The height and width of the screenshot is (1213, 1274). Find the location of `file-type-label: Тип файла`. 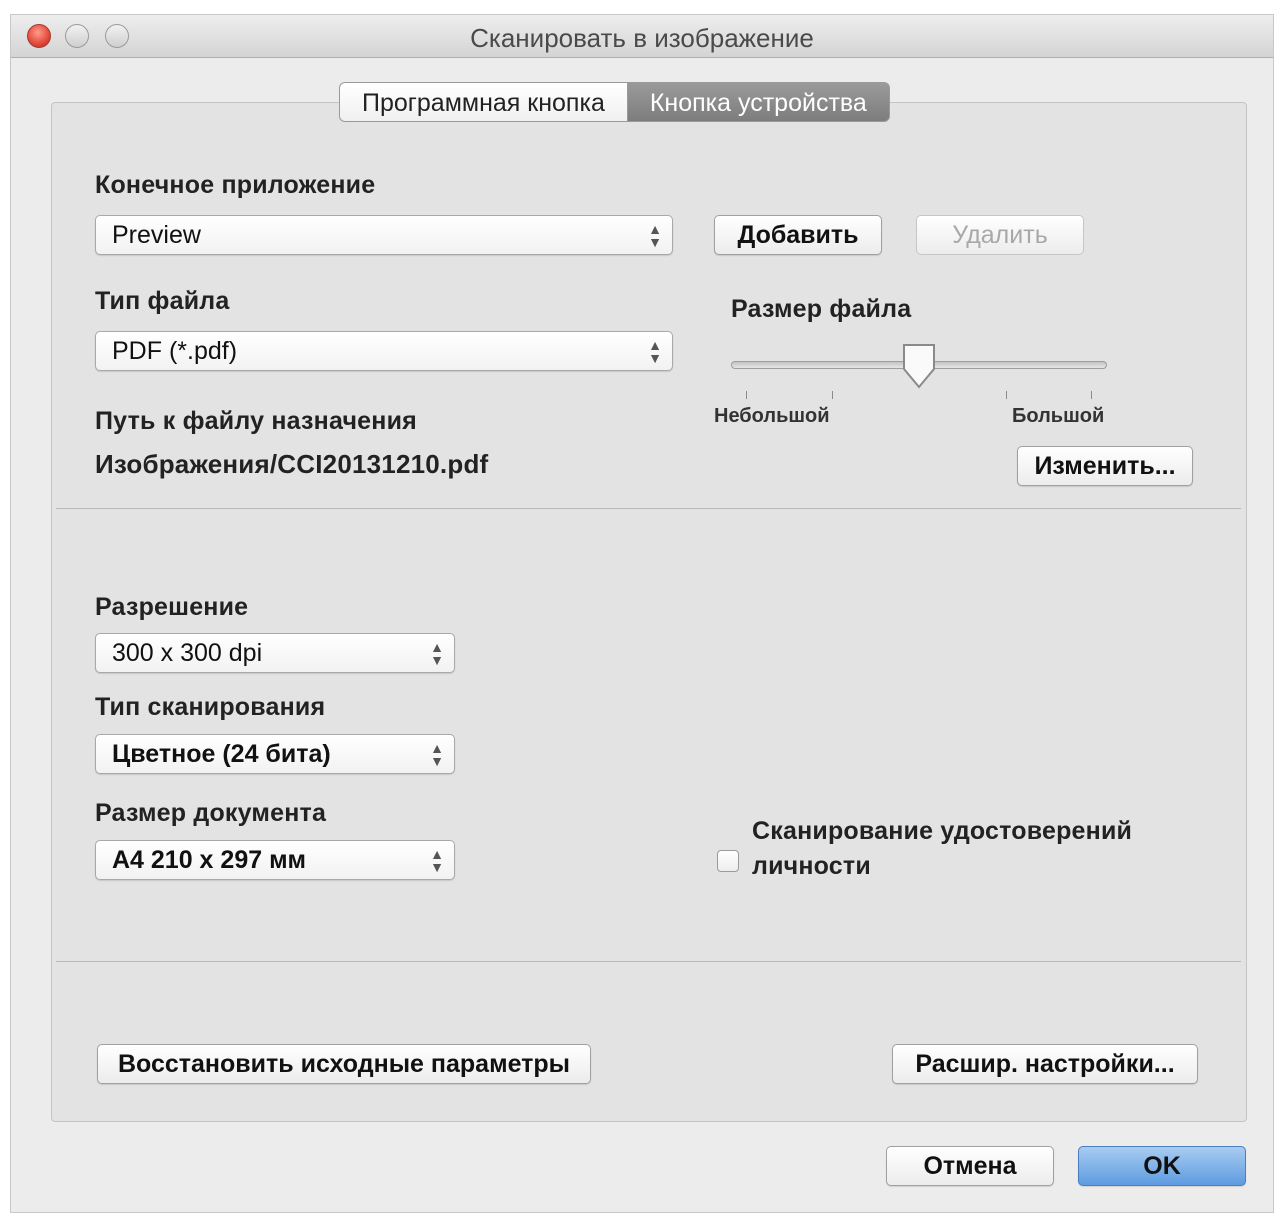

file-type-label: Тип файла is located at coordinates (162, 301).